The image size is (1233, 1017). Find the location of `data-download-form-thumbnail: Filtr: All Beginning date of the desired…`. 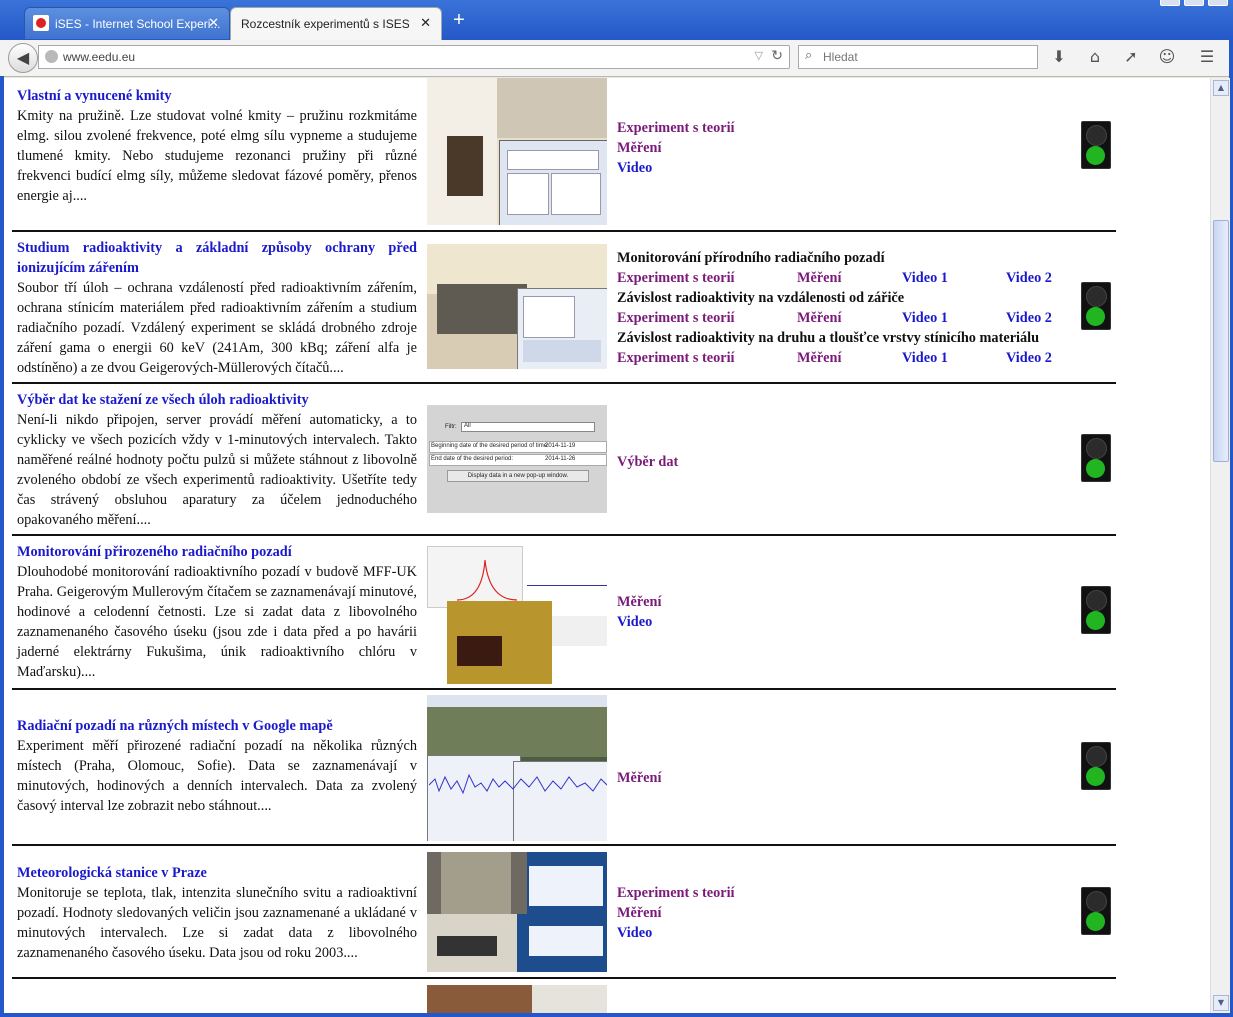

data-download-form-thumbnail: Filtr: All Beginning date of the desired… is located at coordinates (517, 459).